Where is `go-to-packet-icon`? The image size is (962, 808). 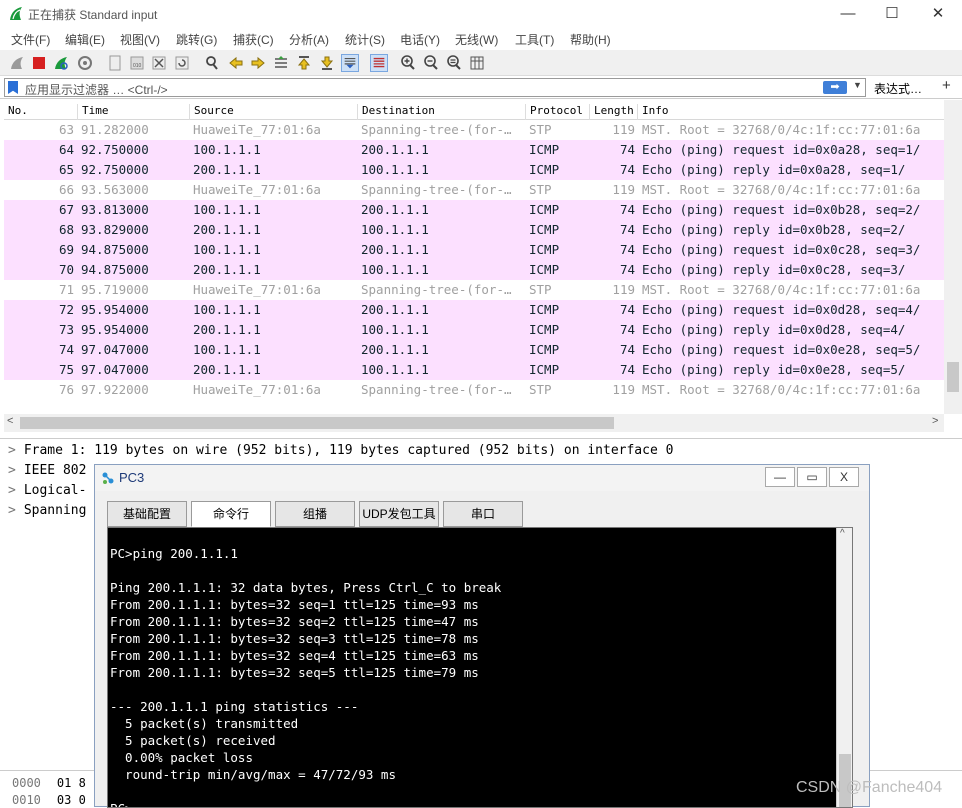 go-to-packet-icon is located at coordinates (281, 63).